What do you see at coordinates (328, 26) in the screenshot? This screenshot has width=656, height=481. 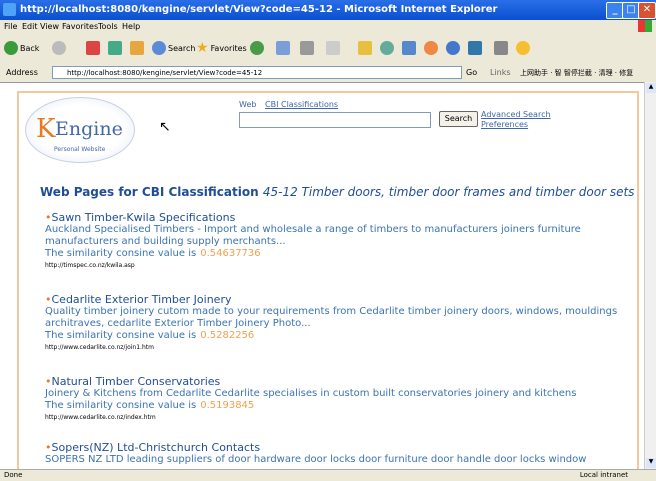 I see `menu-bar: File Edit View Favorites Tools Help` at bounding box center [328, 26].